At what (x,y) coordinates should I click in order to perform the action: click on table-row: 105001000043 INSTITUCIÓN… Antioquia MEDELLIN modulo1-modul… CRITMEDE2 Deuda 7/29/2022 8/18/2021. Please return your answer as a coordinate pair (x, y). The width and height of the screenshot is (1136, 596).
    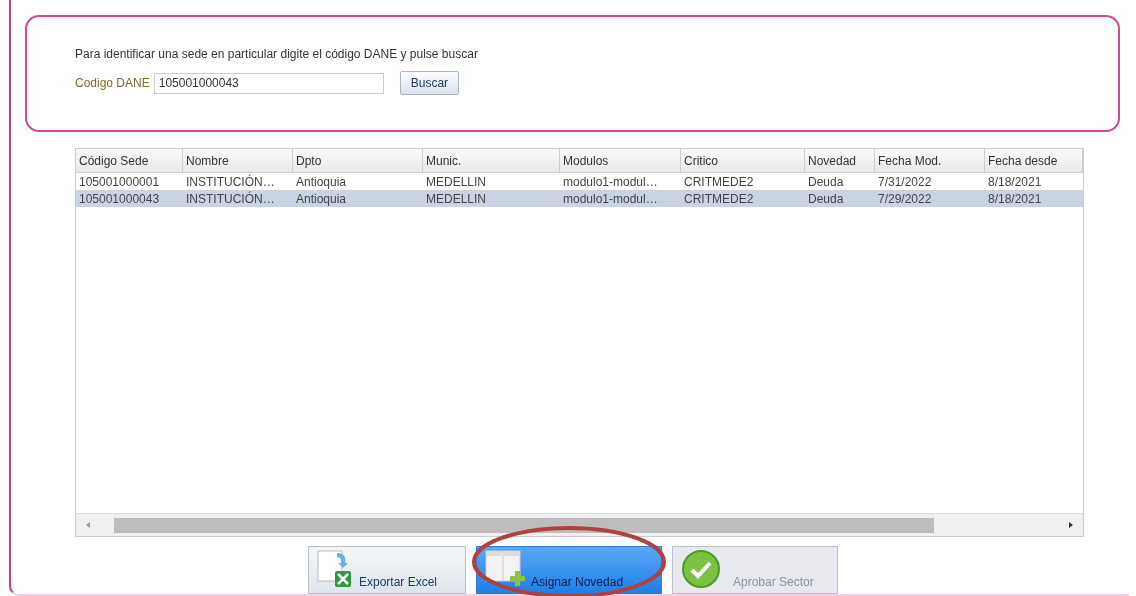
    Looking at the image, I should click on (579, 198).